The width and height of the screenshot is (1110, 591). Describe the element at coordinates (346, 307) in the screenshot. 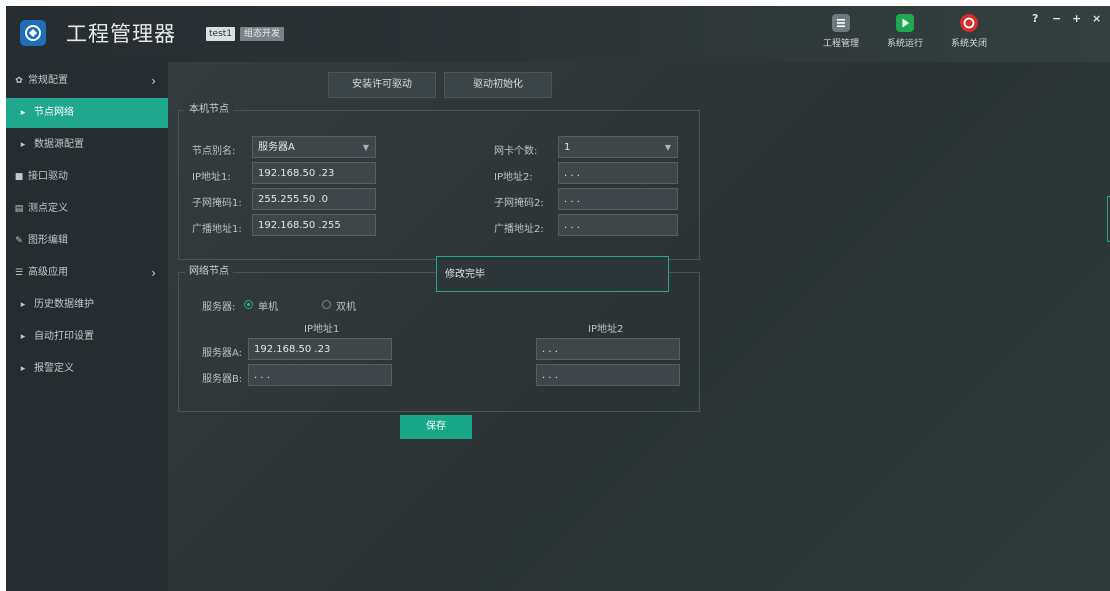

I see `dual-radio-label: 双机` at that location.